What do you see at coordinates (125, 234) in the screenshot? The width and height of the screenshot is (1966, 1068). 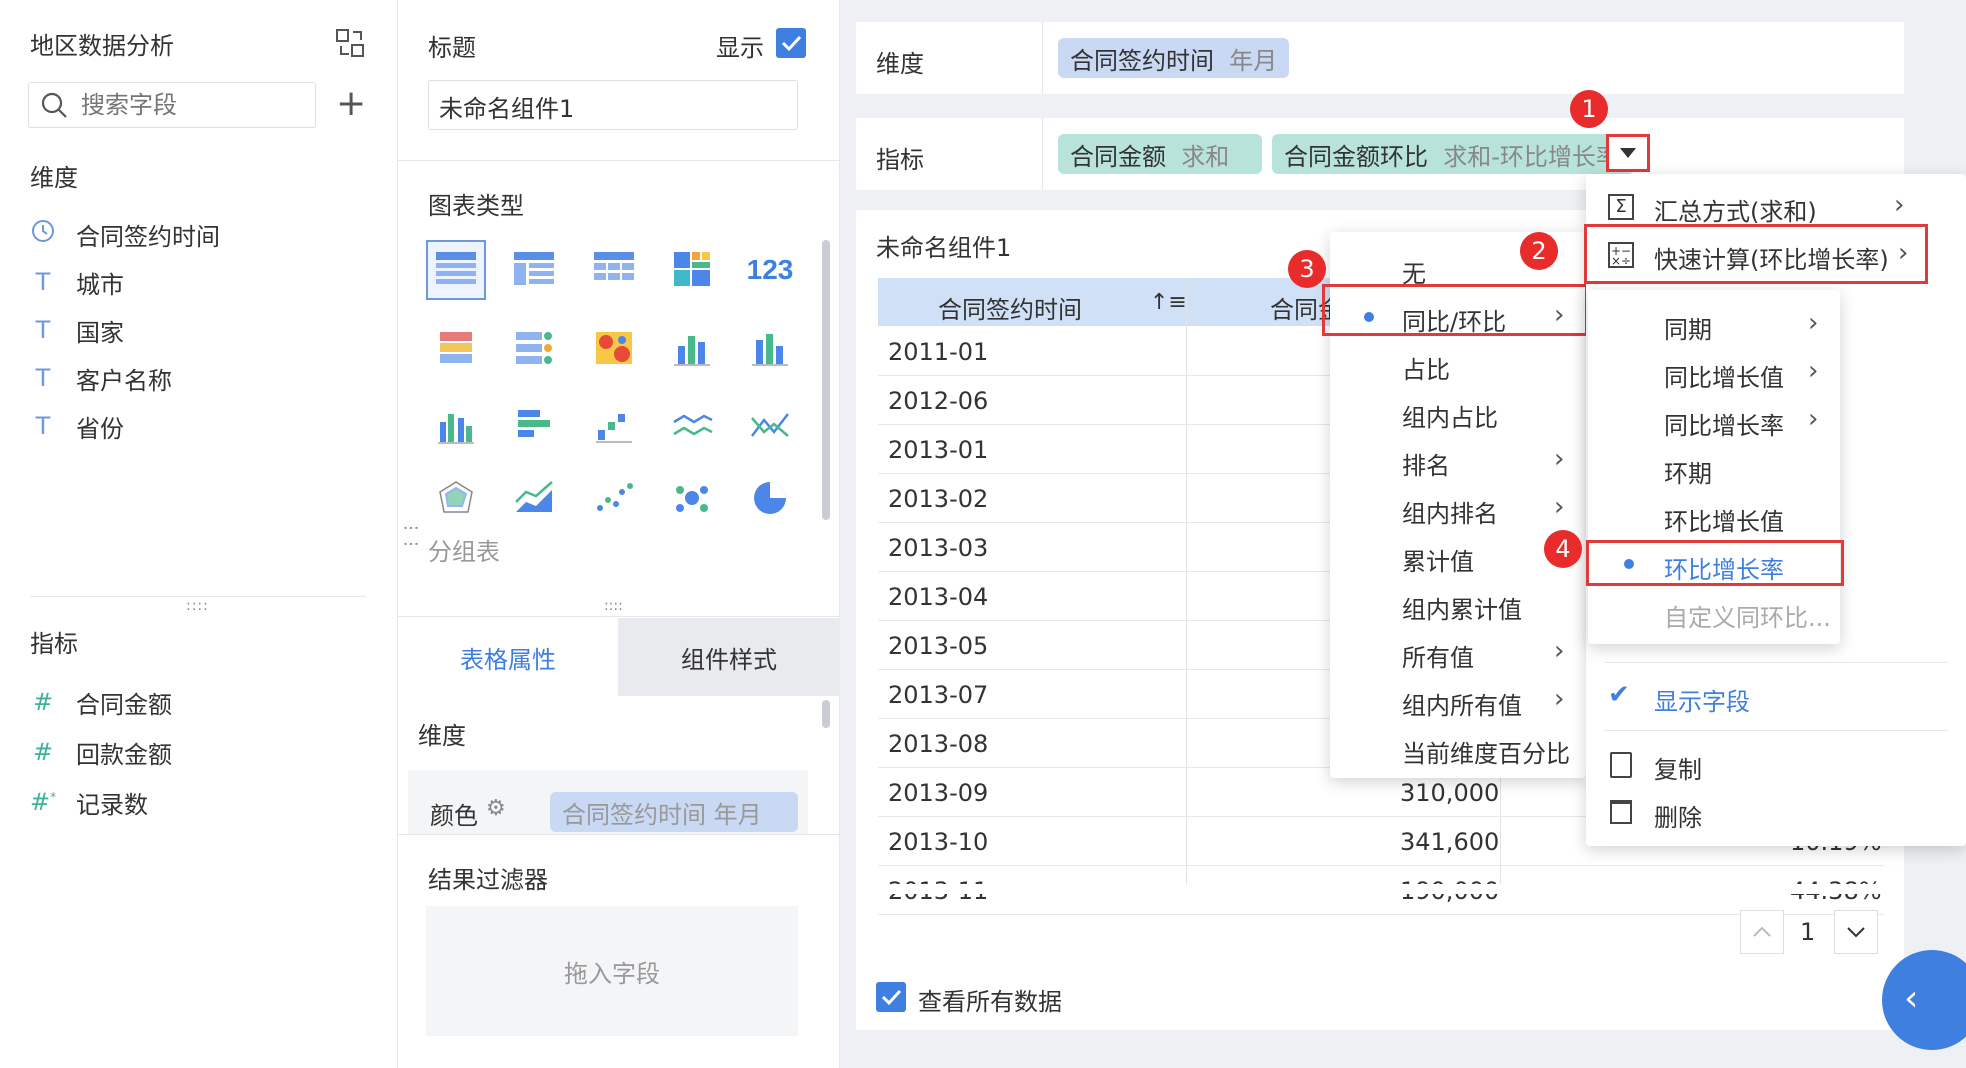 I see `field-item-contract-date: 合同签约时间` at bounding box center [125, 234].